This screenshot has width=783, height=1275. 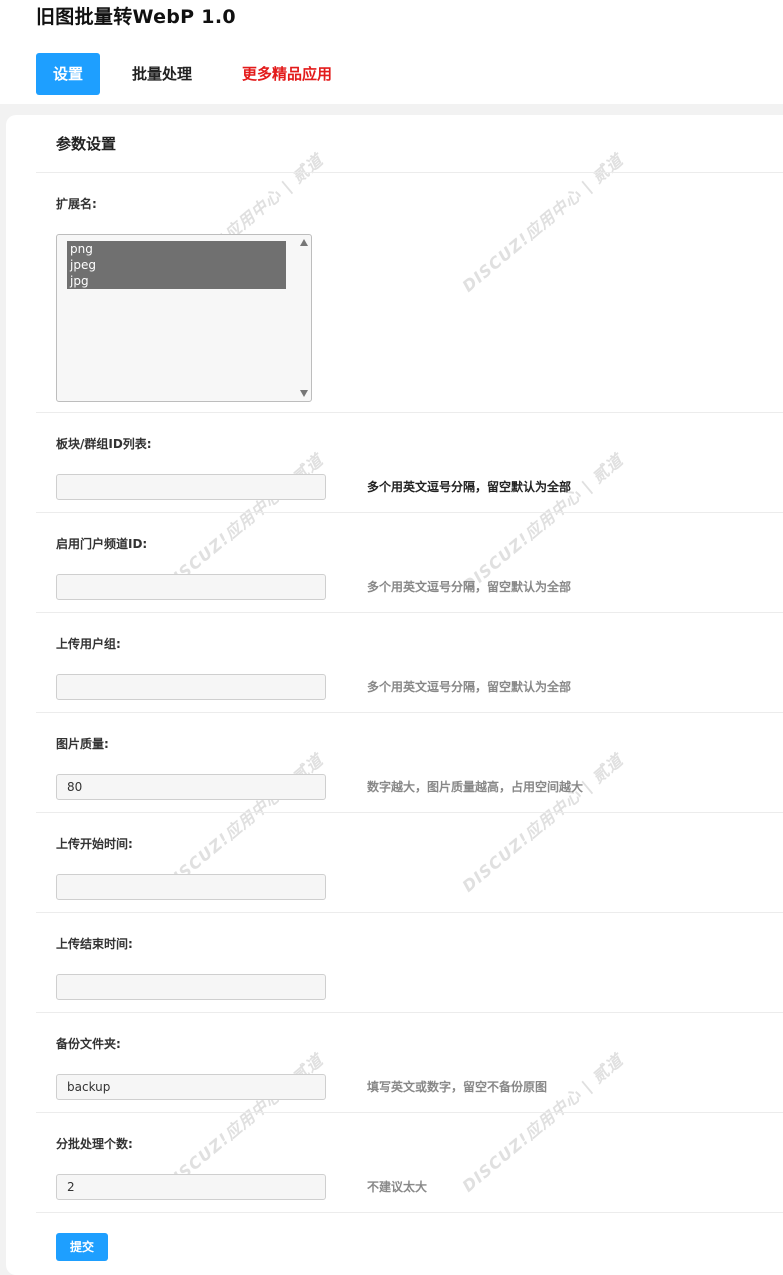 I want to click on tab-batch-process: 批量处理, so click(x=162, y=74).